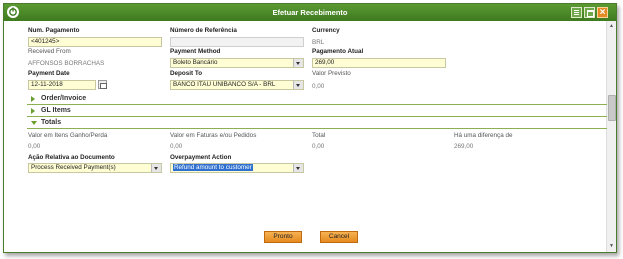 This screenshot has height=259, width=623. What do you see at coordinates (464, 146) in the screenshot?
I see `diferenca-value: 269,00` at bounding box center [464, 146].